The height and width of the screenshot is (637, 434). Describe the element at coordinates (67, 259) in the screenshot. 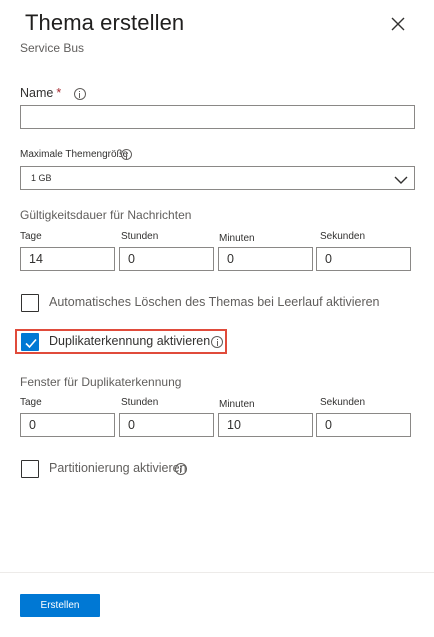

I see `ttl-days-input` at that location.